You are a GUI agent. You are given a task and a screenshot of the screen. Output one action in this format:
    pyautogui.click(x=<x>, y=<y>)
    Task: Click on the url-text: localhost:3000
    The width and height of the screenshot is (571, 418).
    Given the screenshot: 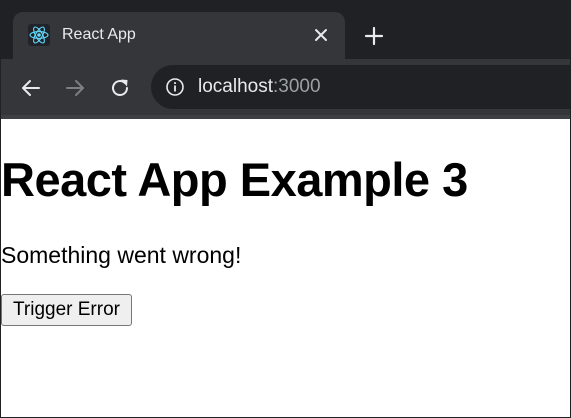 What is the action you would take?
    pyautogui.click(x=259, y=87)
    